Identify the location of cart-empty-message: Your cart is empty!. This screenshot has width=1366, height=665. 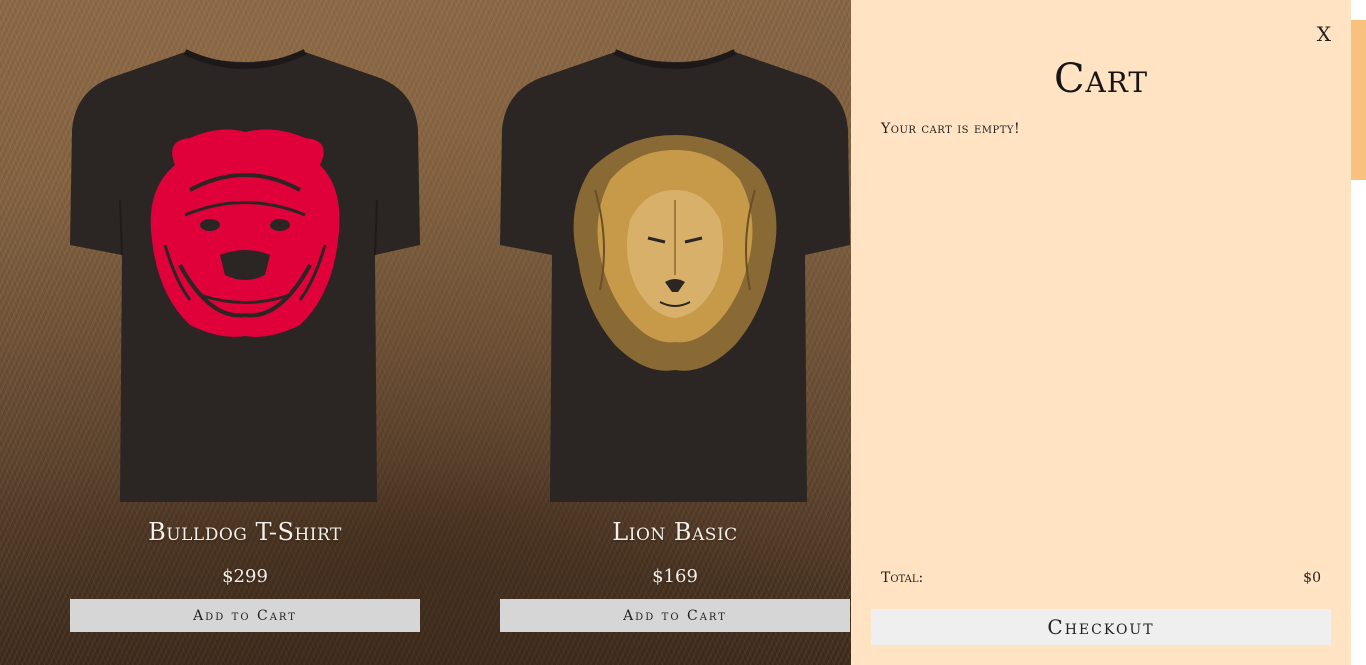
(951, 129).